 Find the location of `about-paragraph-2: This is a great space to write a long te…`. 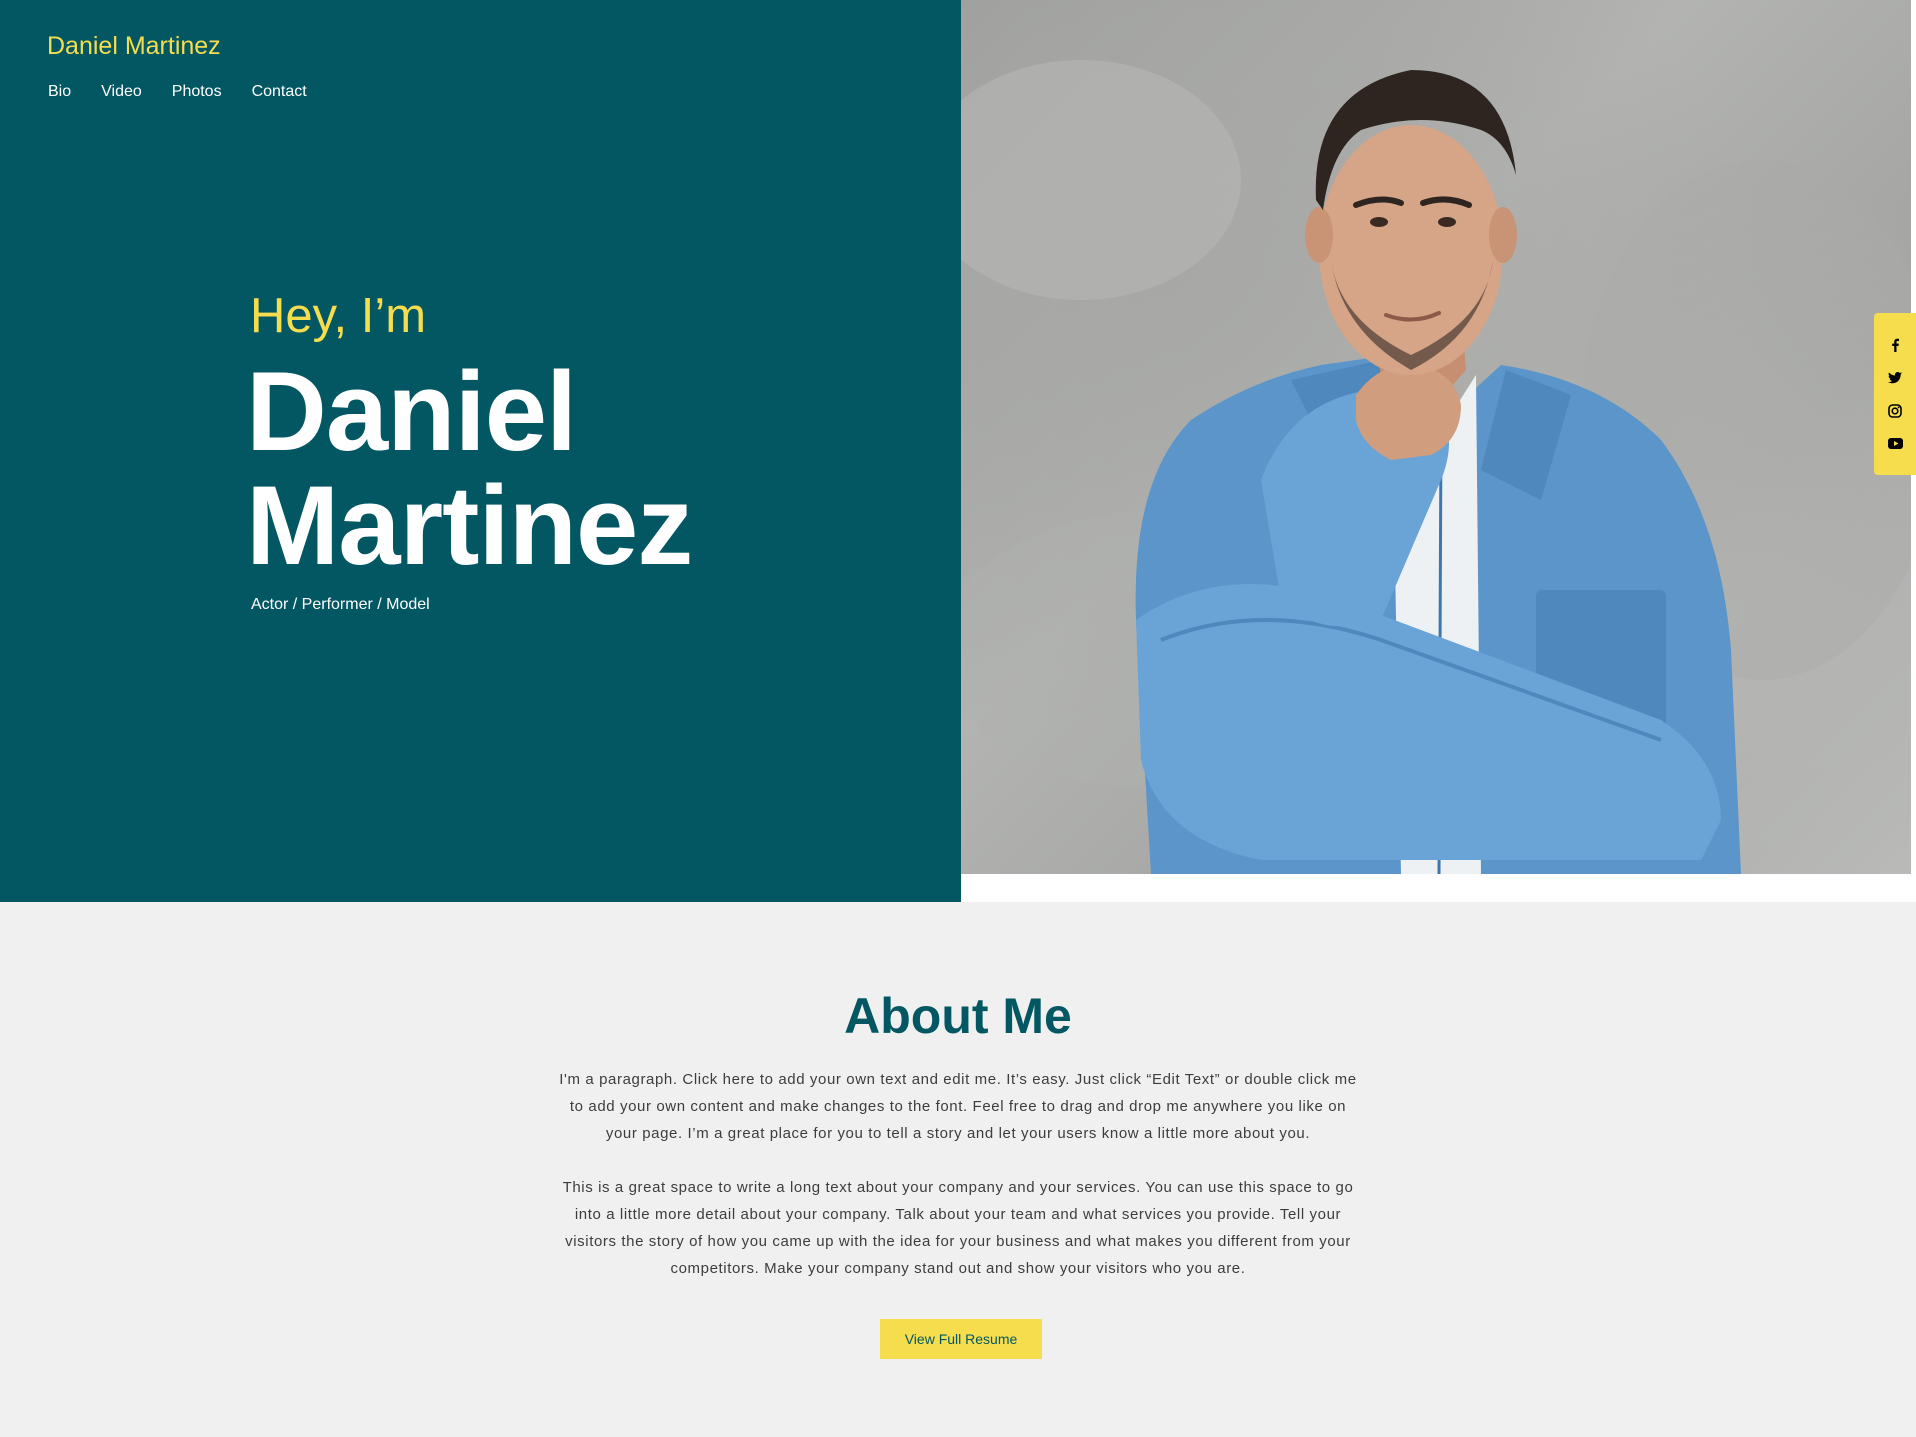

about-paragraph-2: This is a great space to write a long te… is located at coordinates (958, 1228).